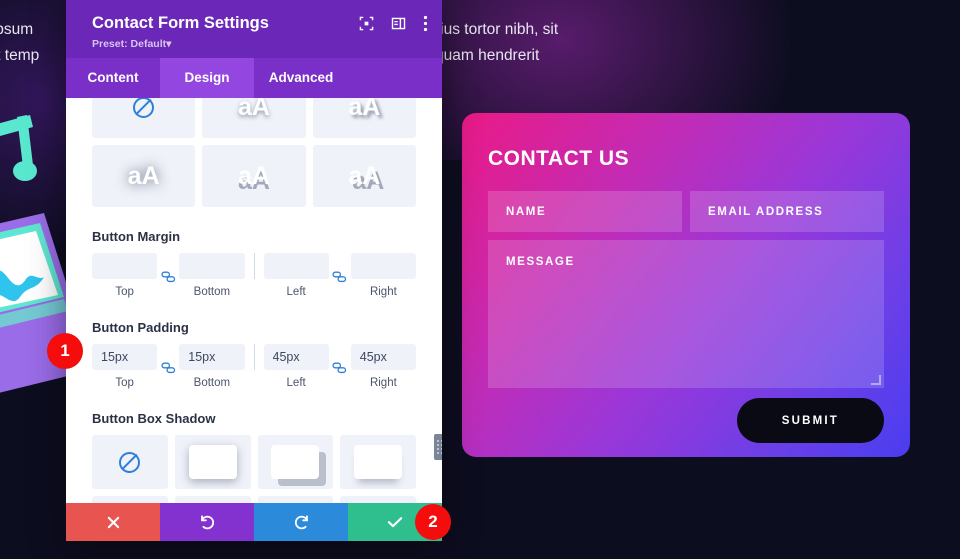  Describe the element at coordinates (212, 292) in the screenshot. I see `button-margin-bottom-label: Bottom` at that location.